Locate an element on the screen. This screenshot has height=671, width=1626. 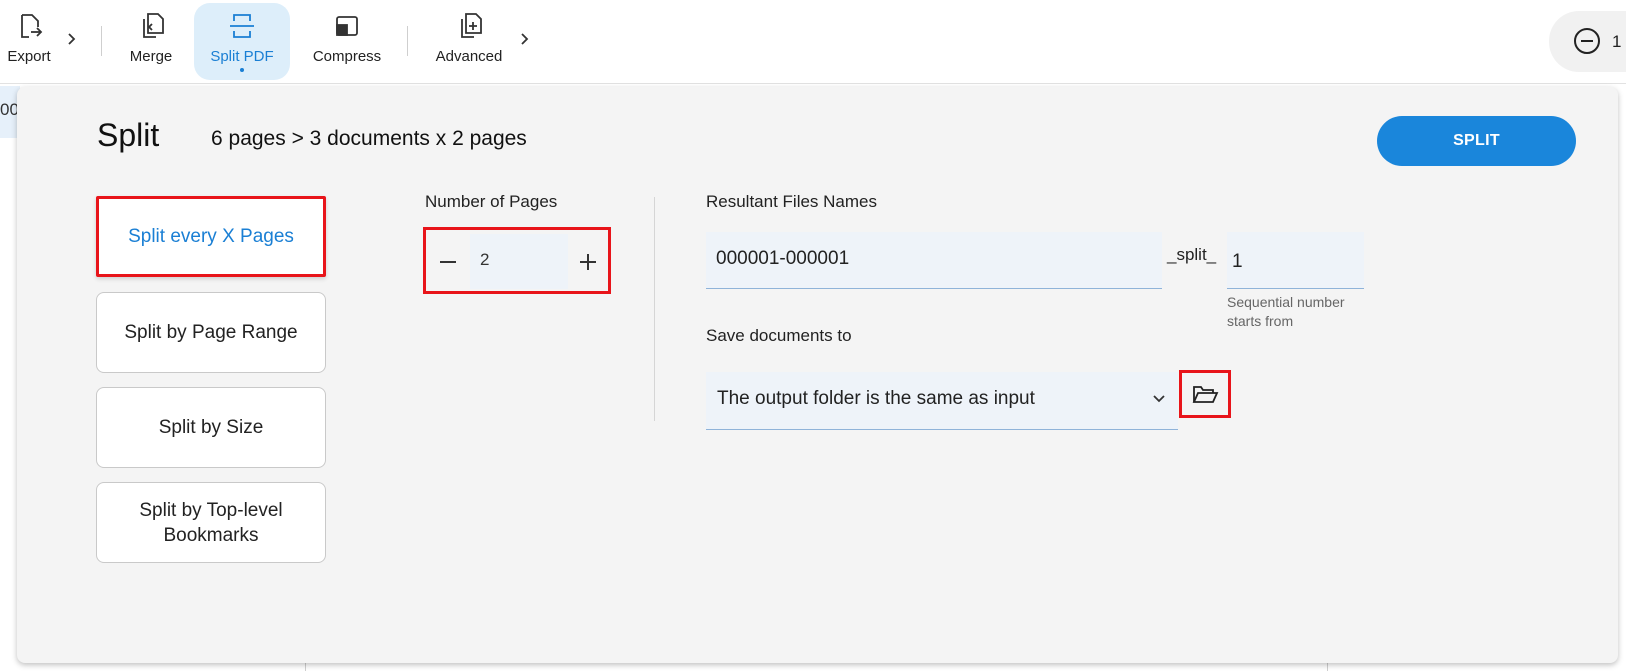
mode-label: Split every X Pages is located at coordinates (211, 236).